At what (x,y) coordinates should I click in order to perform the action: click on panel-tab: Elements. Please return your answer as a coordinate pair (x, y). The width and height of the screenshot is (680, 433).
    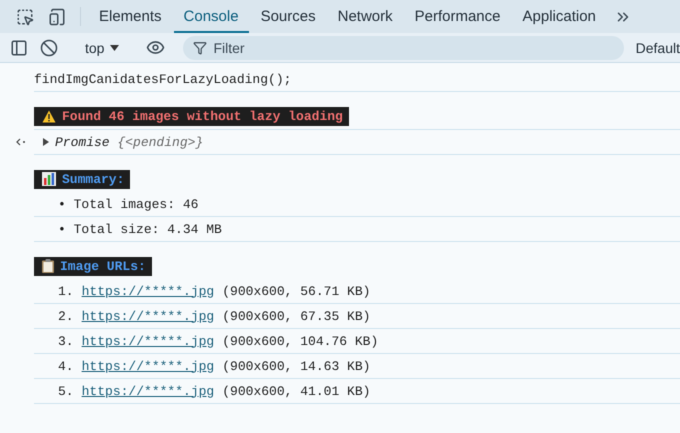
    Looking at the image, I should click on (130, 16).